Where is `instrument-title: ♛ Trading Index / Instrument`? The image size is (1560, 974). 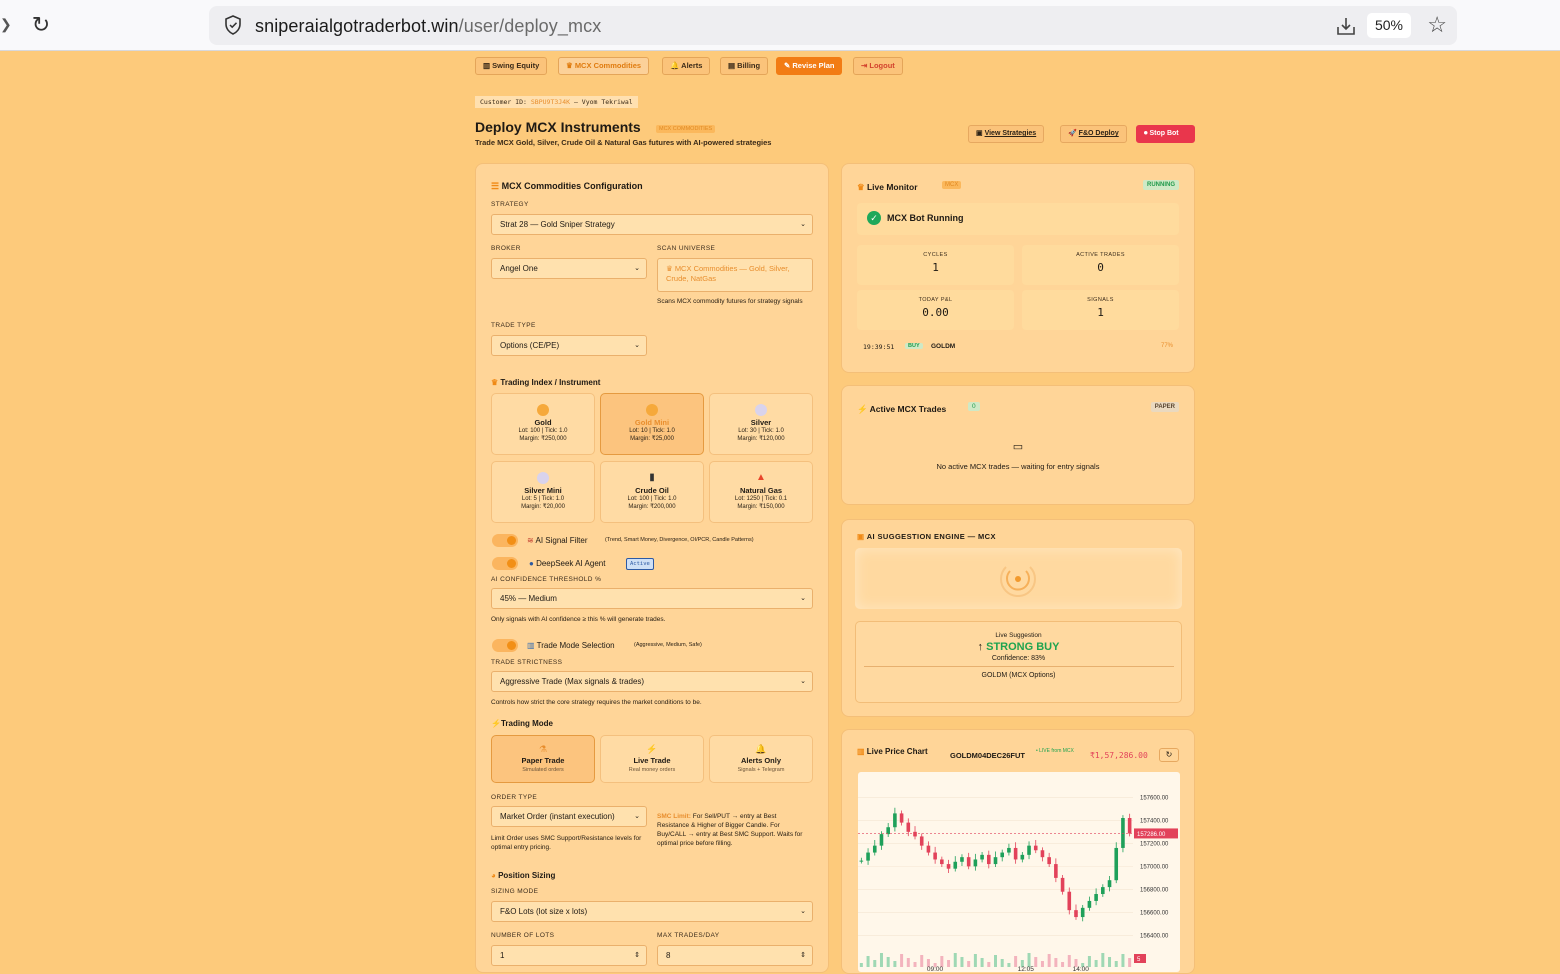 instrument-title: ♛ Trading Index / Instrument is located at coordinates (545, 382).